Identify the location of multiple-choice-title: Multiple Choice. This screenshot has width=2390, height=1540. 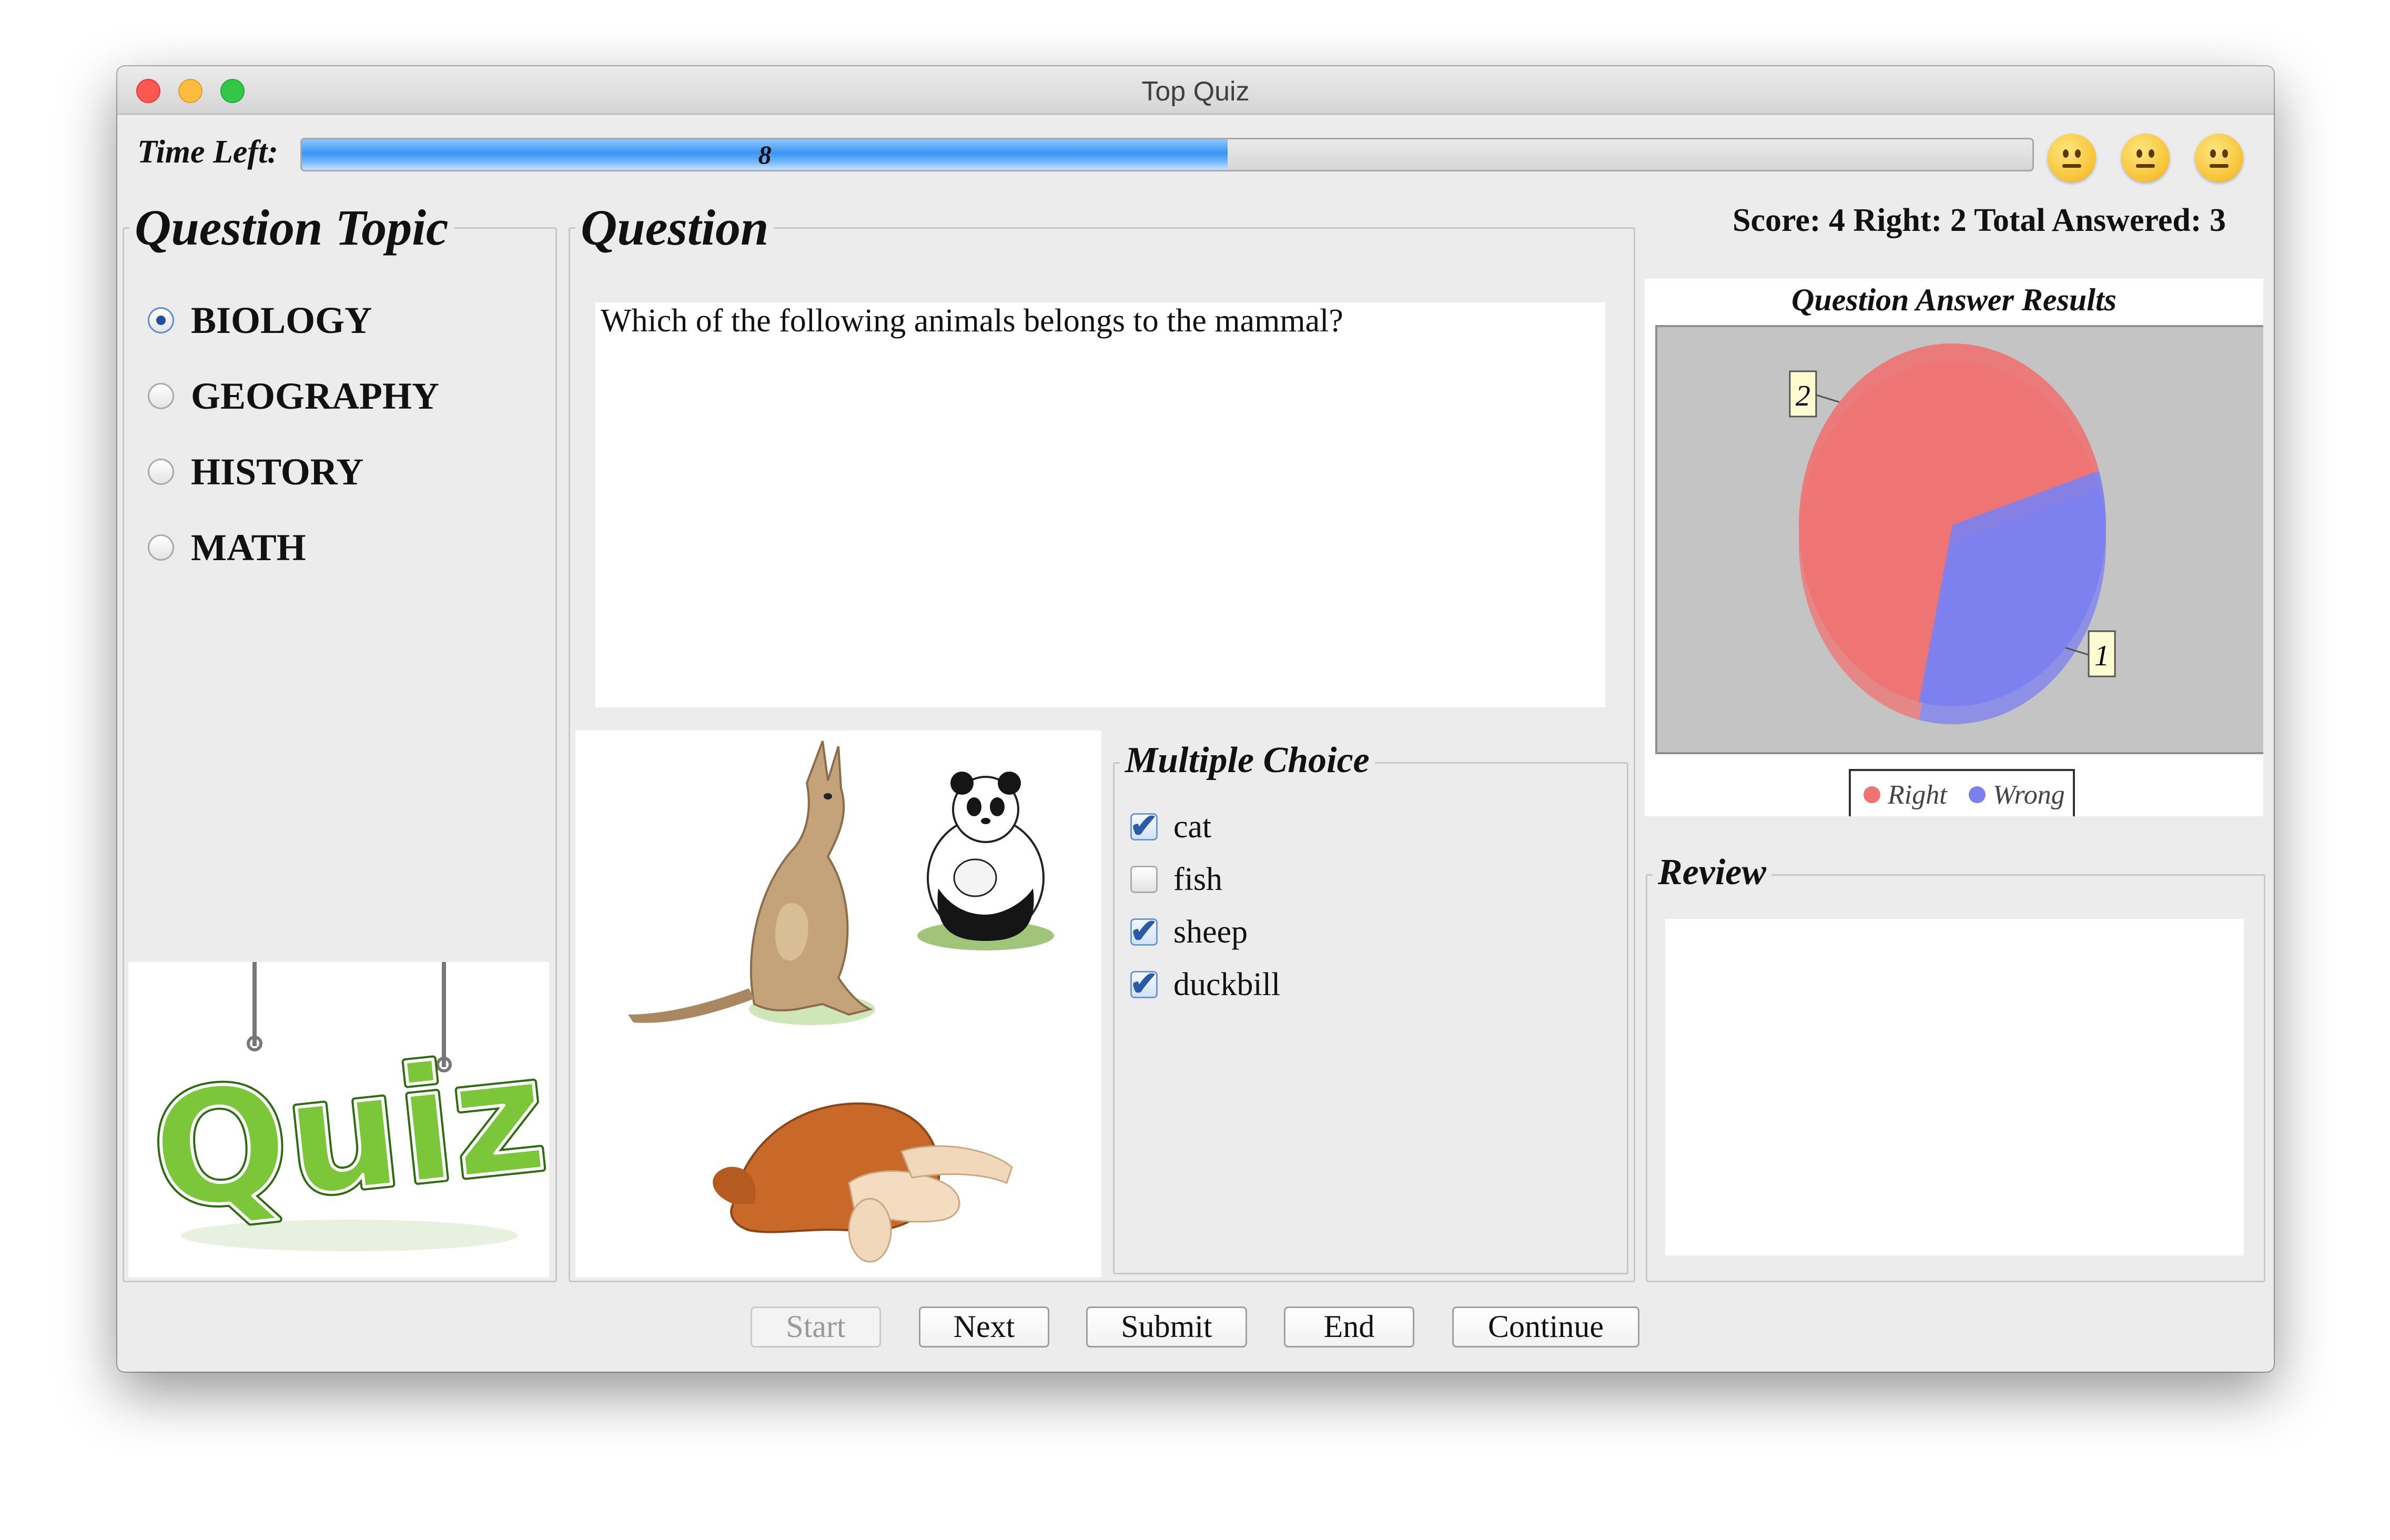
(1247, 760).